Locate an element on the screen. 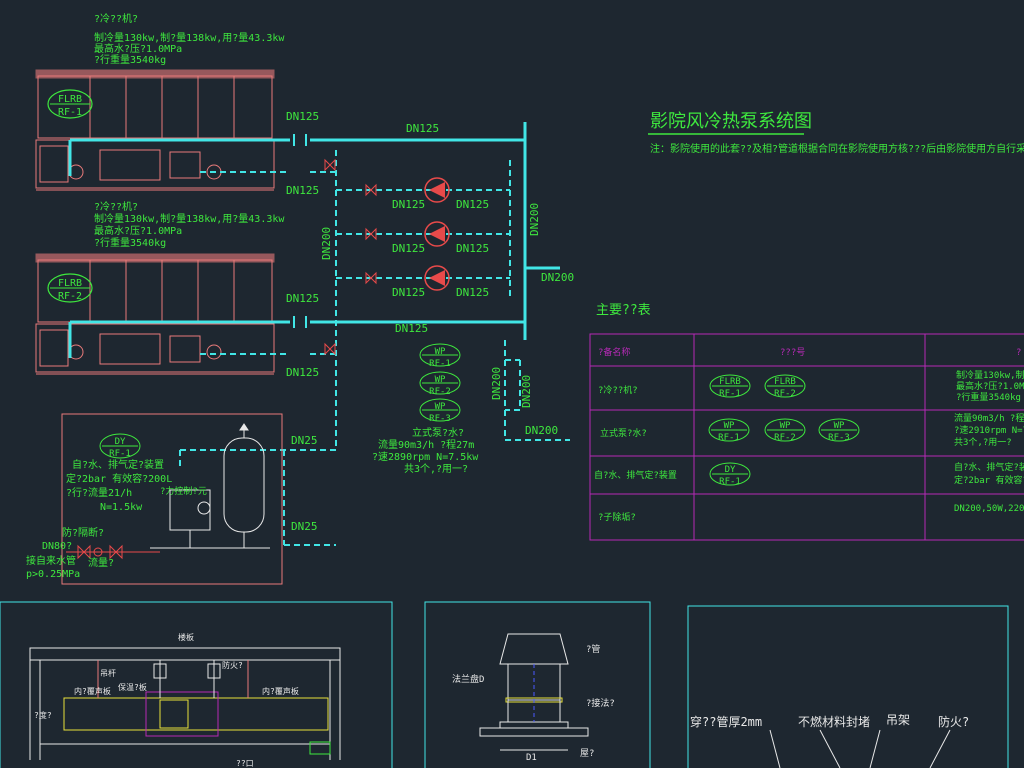 Image resolution: width=1024 pixels, height=768 pixels. pump-tag-2-b: RF-2 is located at coordinates (440, 392).